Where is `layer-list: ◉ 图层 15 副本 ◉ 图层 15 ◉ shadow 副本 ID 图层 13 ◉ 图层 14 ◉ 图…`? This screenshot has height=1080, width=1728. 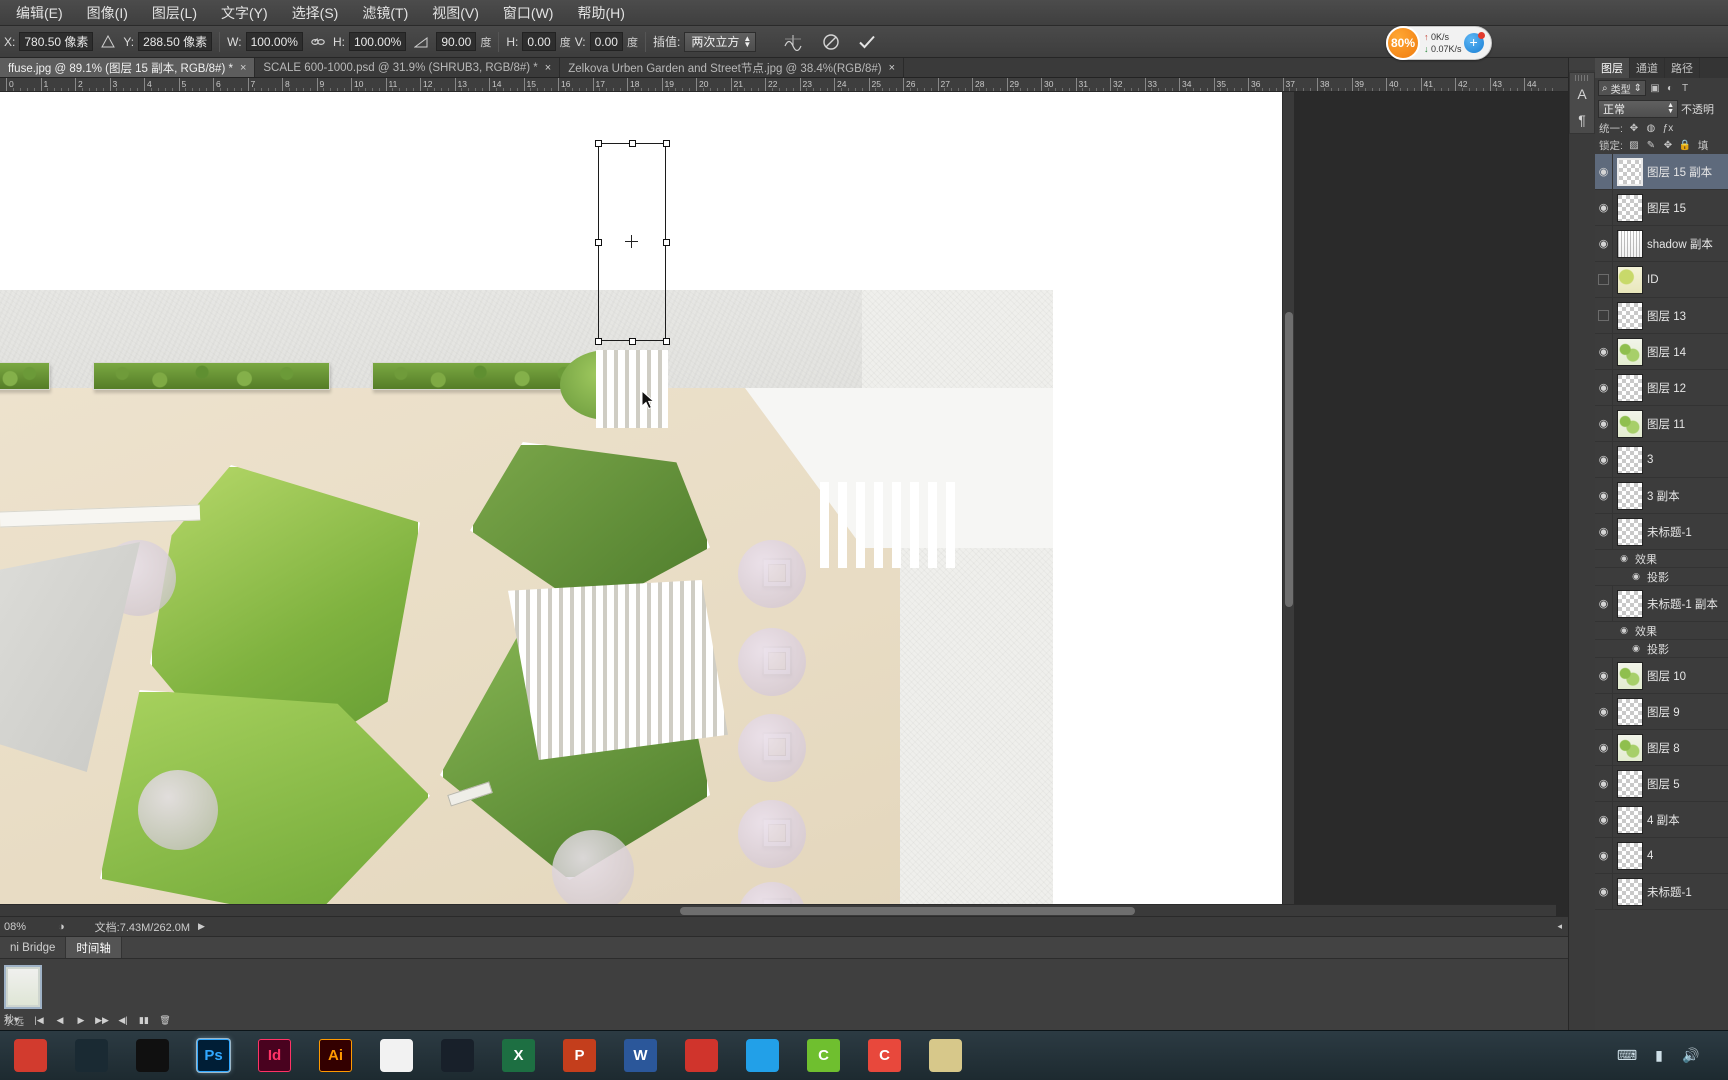
layer-list: ◉ 图层 15 副本 ◉ 图层 15 ◉ shadow 副本 ID 图层 13 ◉ 图层 14 ◉ 图… is located at coordinates (1661, 592).